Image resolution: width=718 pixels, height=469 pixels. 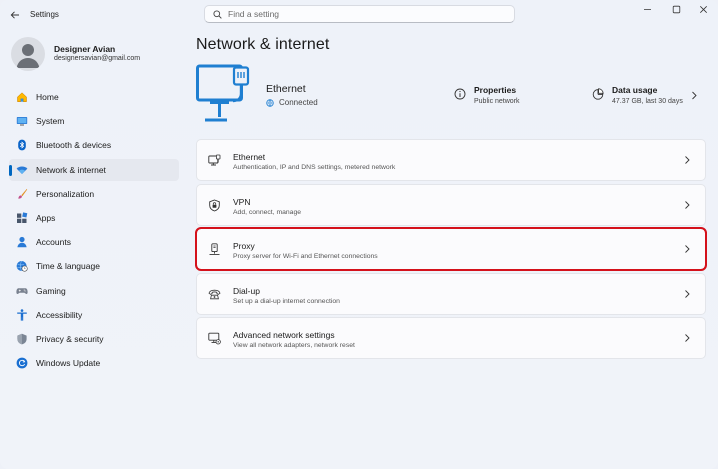 What do you see at coordinates (214, 205) in the screenshot?
I see `vpn-shield-icon` at bounding box center [214, 205].